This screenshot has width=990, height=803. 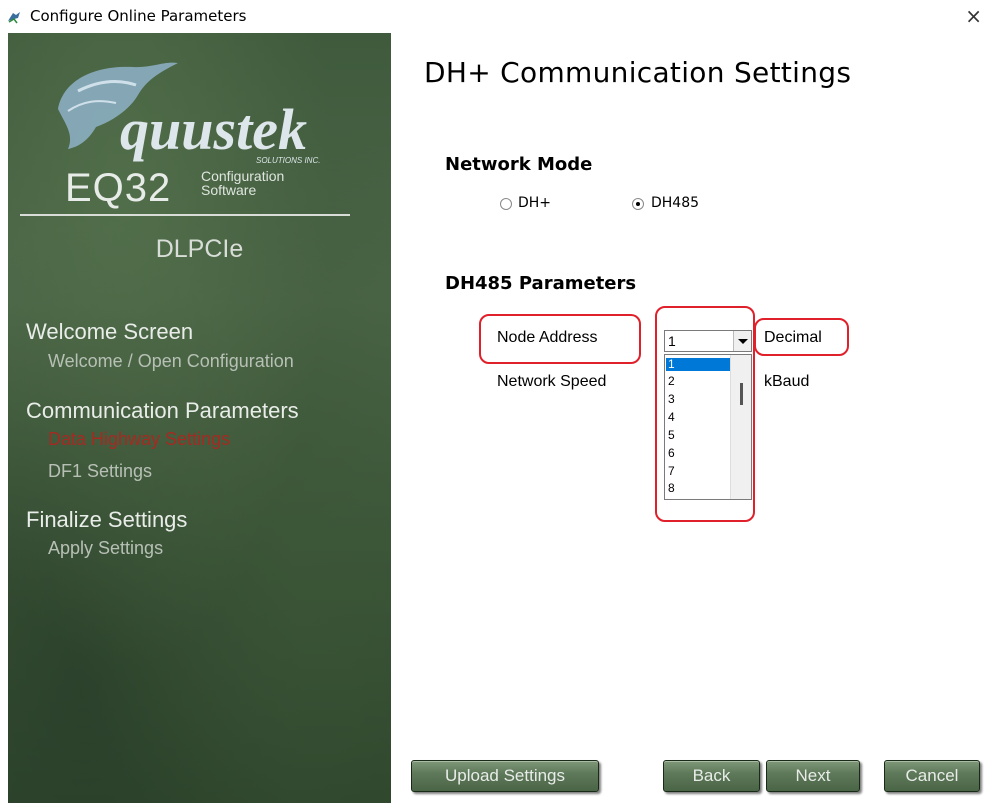 What do you see at coordinates (740, 427) in the screenshot?
I see `dropdown-scrollbar` at bounding box center [740, 427].